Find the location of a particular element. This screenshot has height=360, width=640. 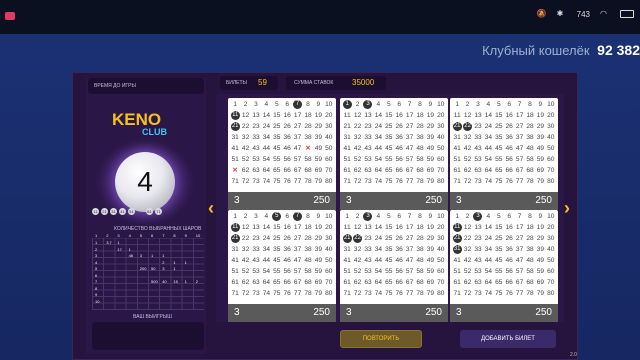

ticket-number: 57 is located at coordinates (297, 160).